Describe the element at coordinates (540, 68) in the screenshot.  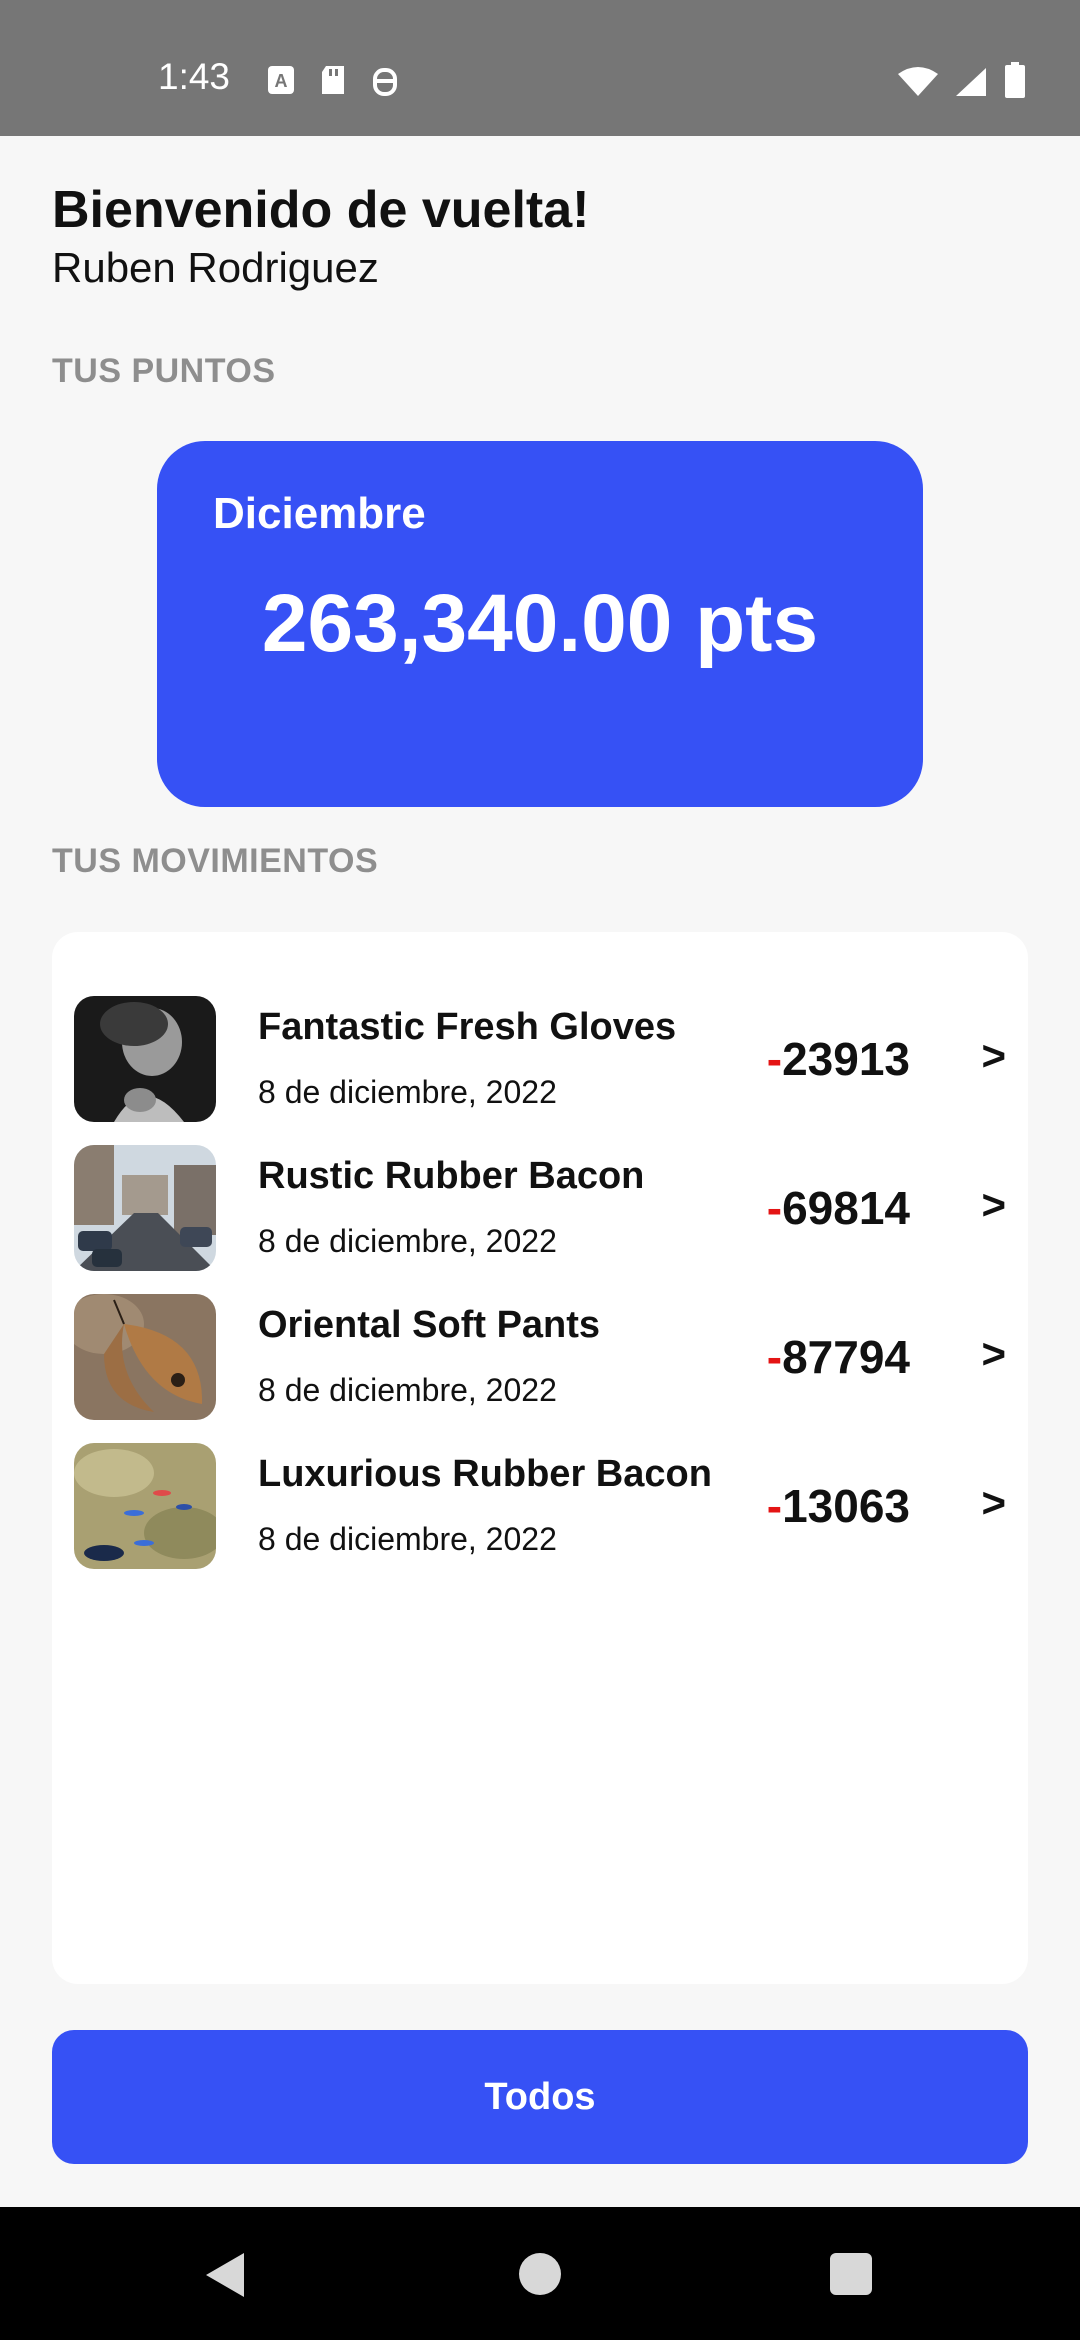
I see `status-bar: 1:43 A` at that location.